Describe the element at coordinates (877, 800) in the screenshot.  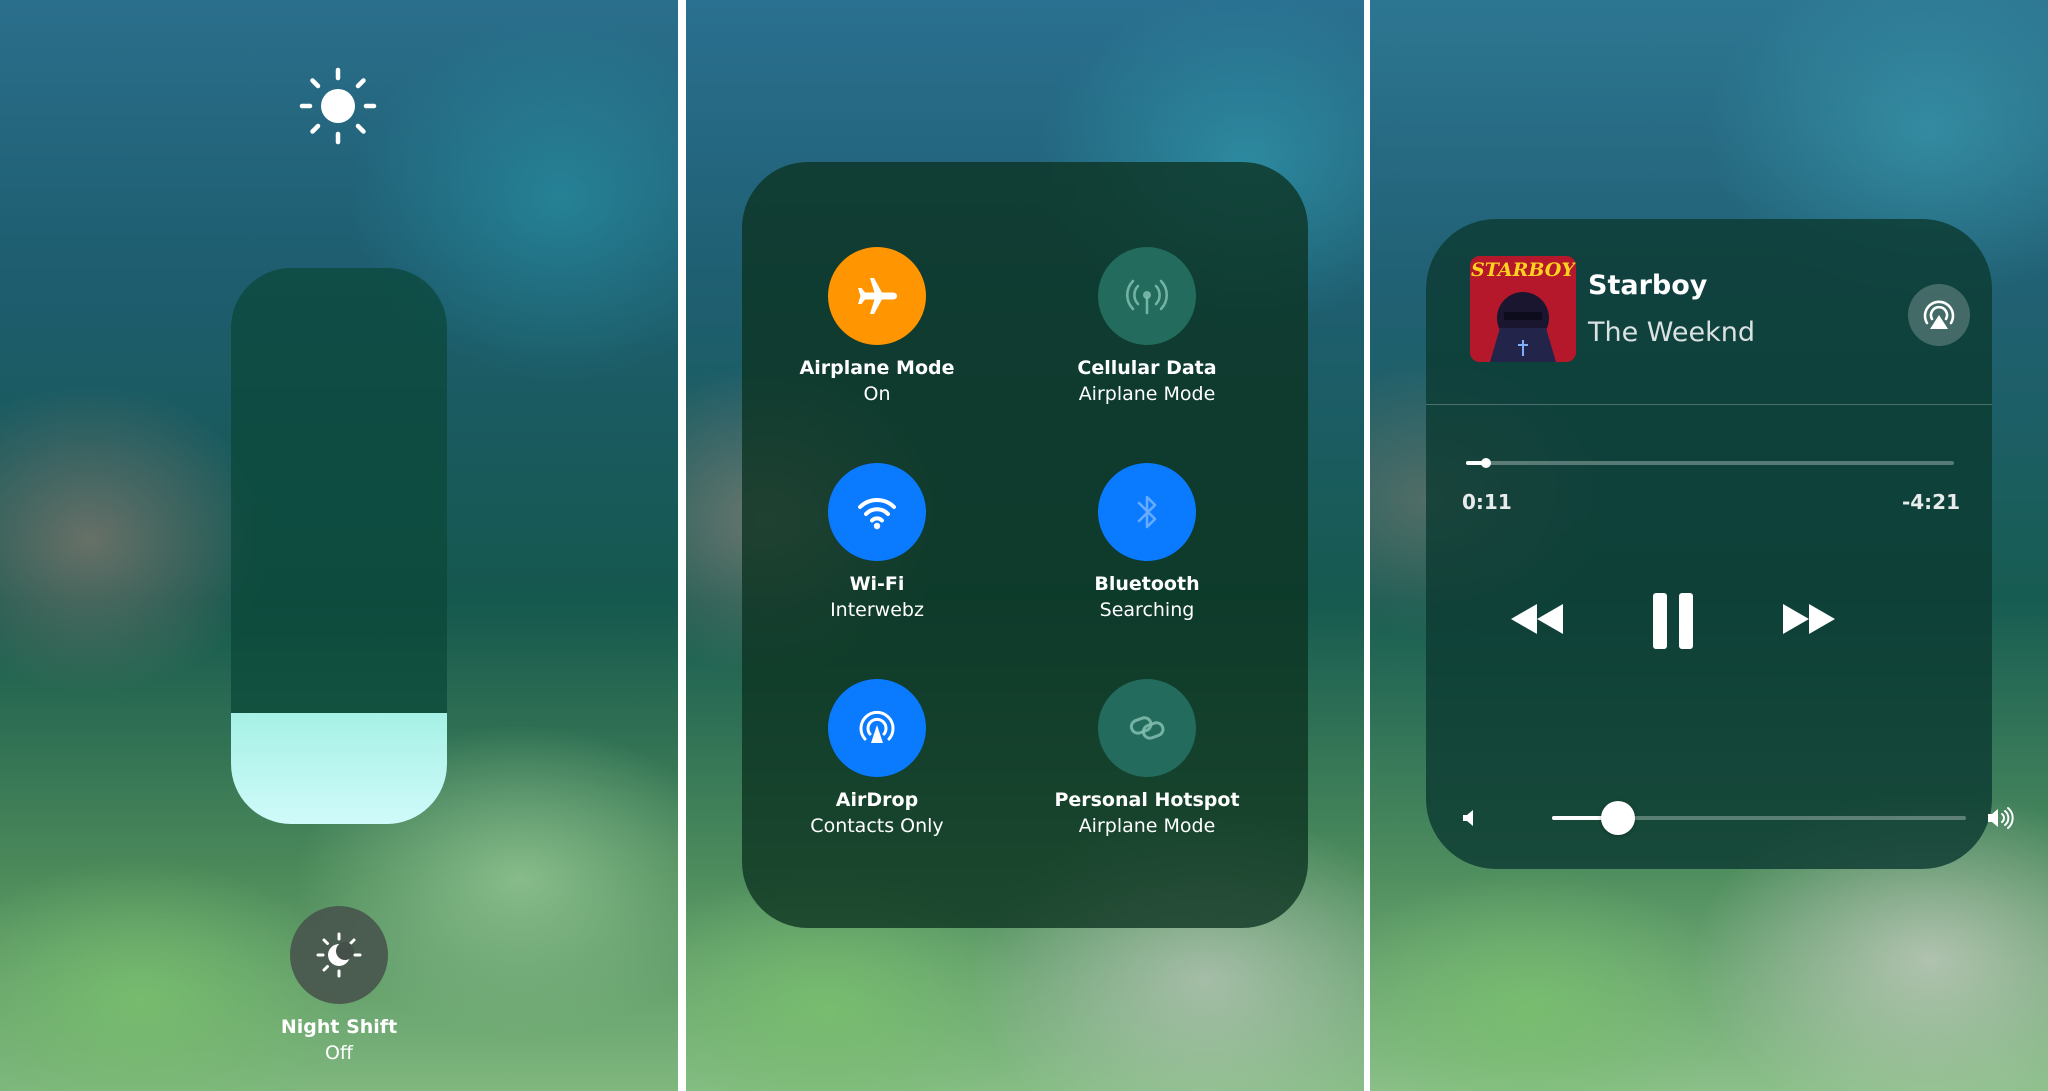
I see `airdrop-label: AirDrop` at that location.